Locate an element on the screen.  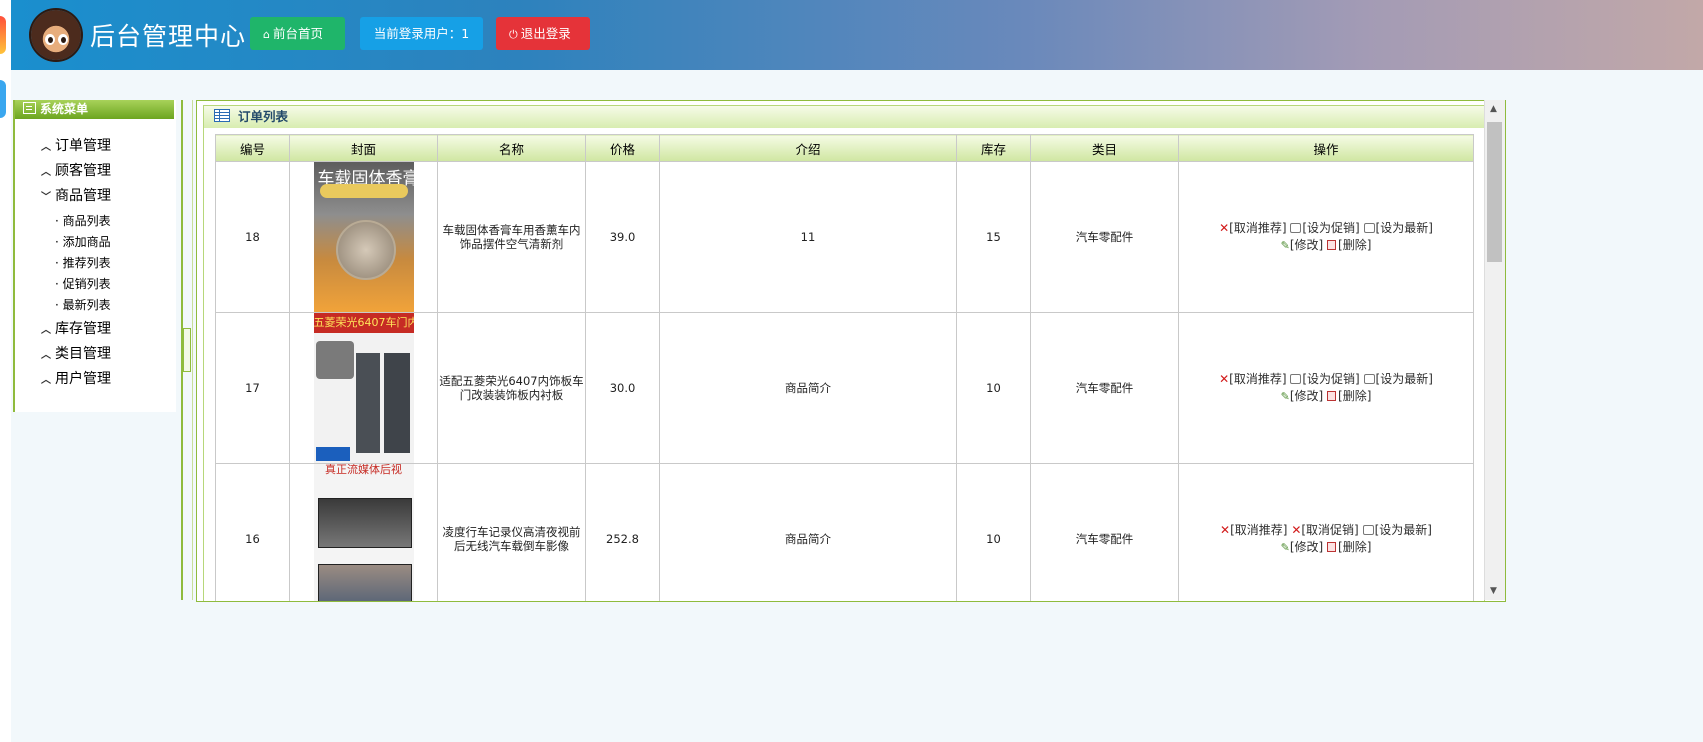
product-cover-image: 五菱荣光6407车门内饰板 is located at coordinates (363, 388).